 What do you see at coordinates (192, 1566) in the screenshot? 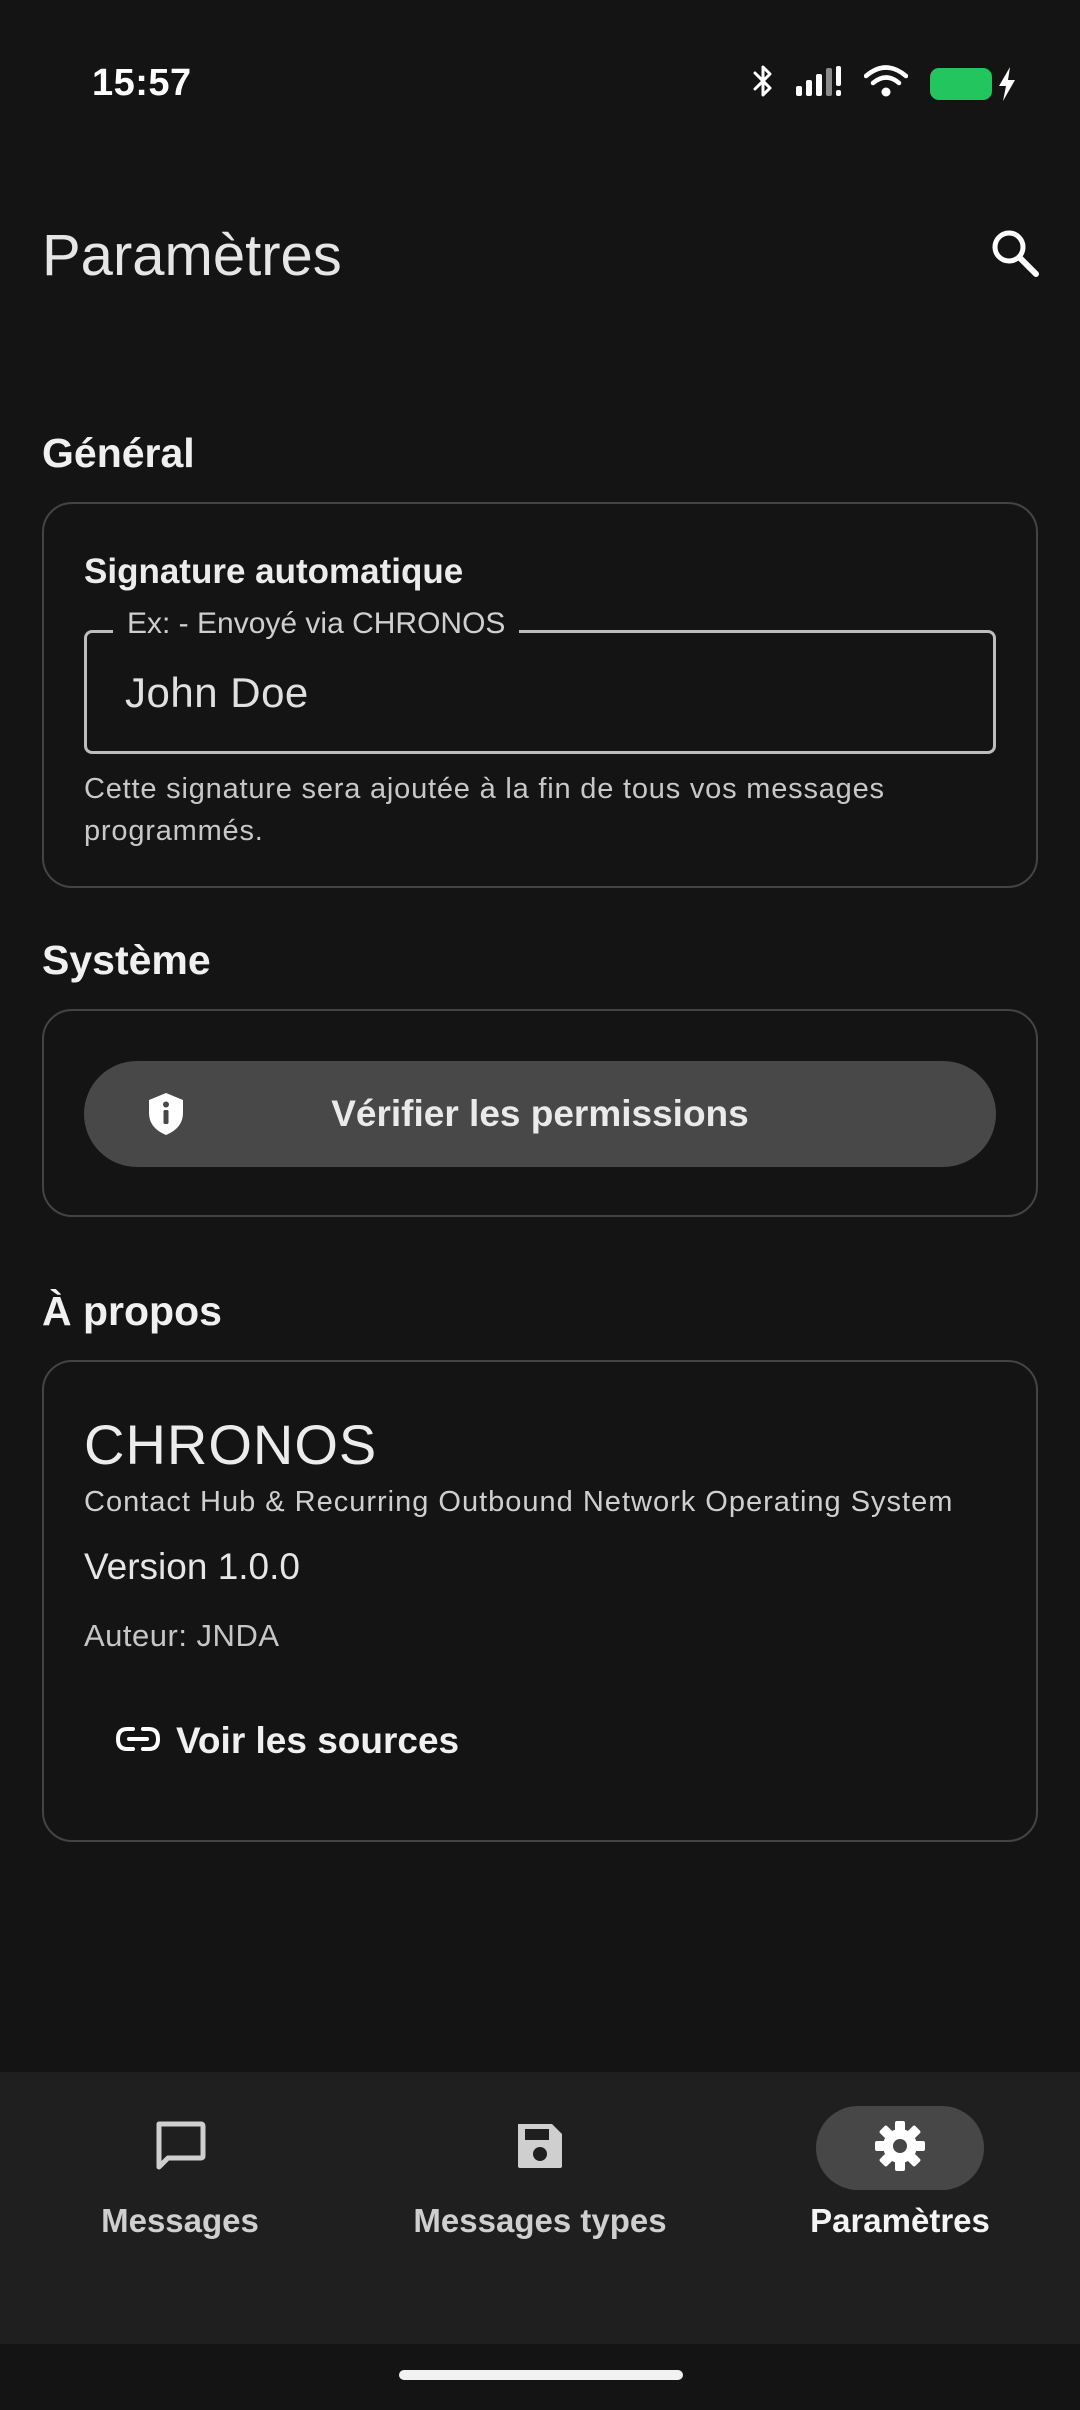
I see `app-version: Version 1.0.0` at bounding box center [192, 1566].